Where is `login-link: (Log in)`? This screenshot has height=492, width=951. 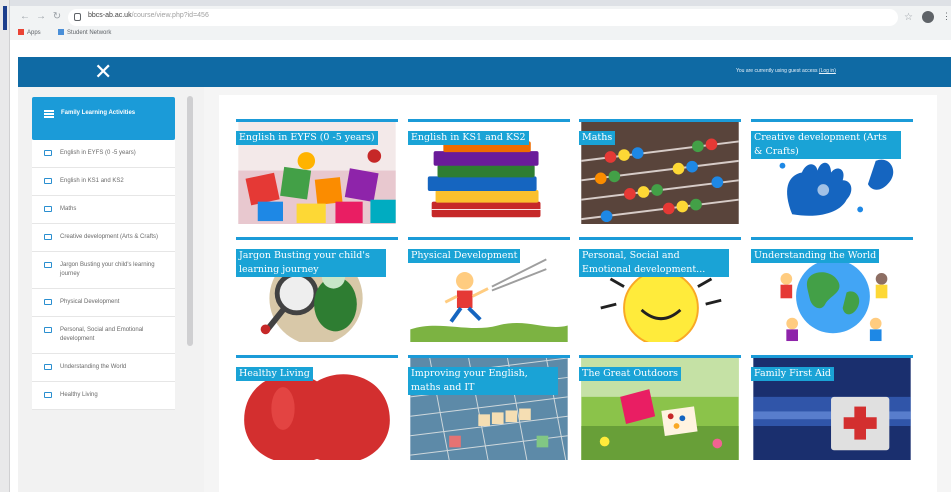
login-link: (Log in) is located at coordinates (827, 71).